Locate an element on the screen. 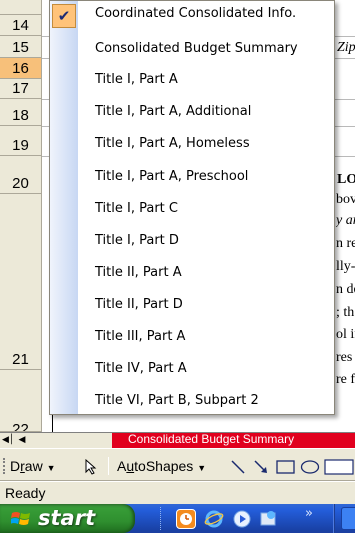 The image size is (355, 533). program-shortcut-icon is located at coordinates (268, 519).